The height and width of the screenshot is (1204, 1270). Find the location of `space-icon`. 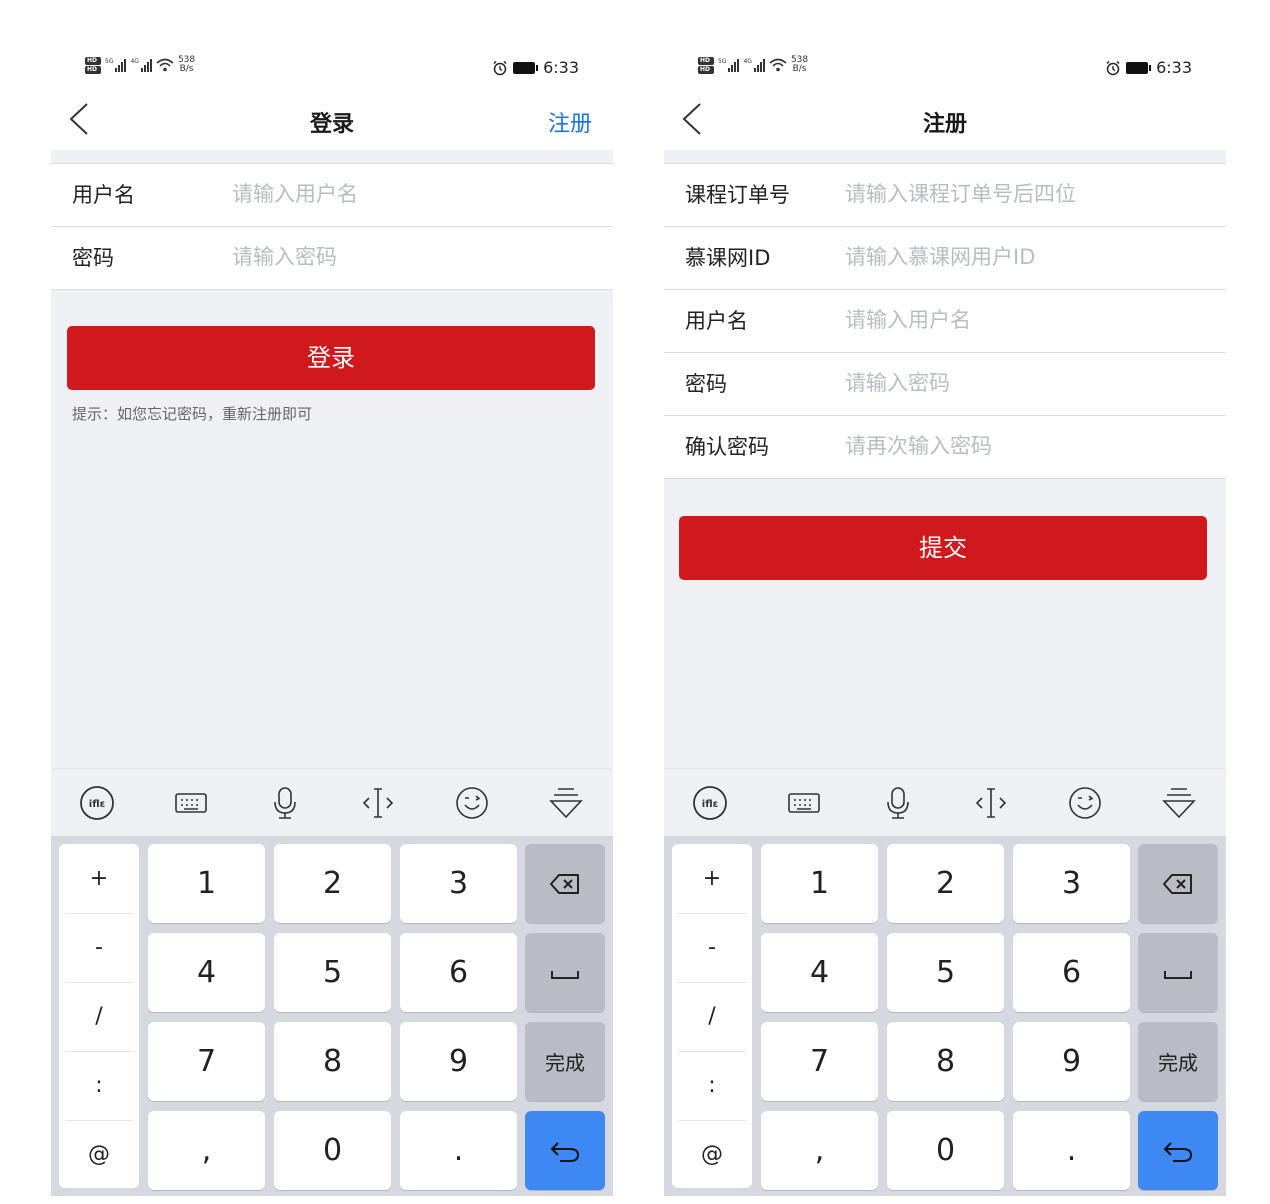

space-icon is located at coordinates (1178, 974).